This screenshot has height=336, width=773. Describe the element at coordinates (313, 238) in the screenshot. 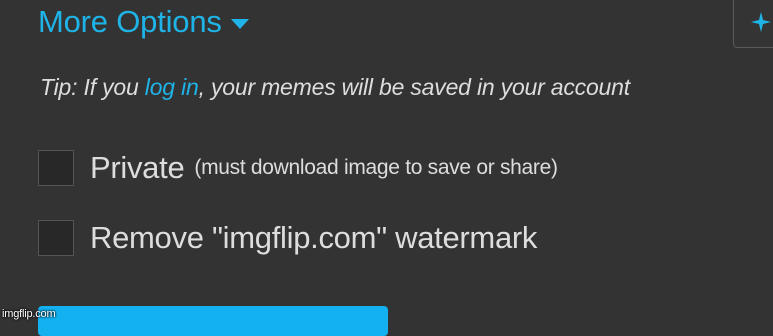

I see `remove-watermark-label: Remove "imgflip.com" watermark` at that location.